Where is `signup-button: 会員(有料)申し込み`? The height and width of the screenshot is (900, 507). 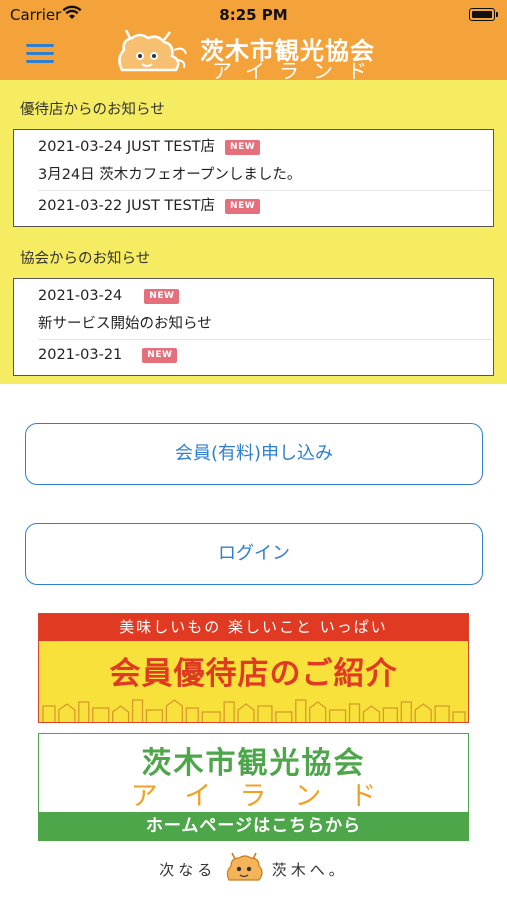 signup-button: 会員(有料)申し込み is located at coordinates (254, 454).